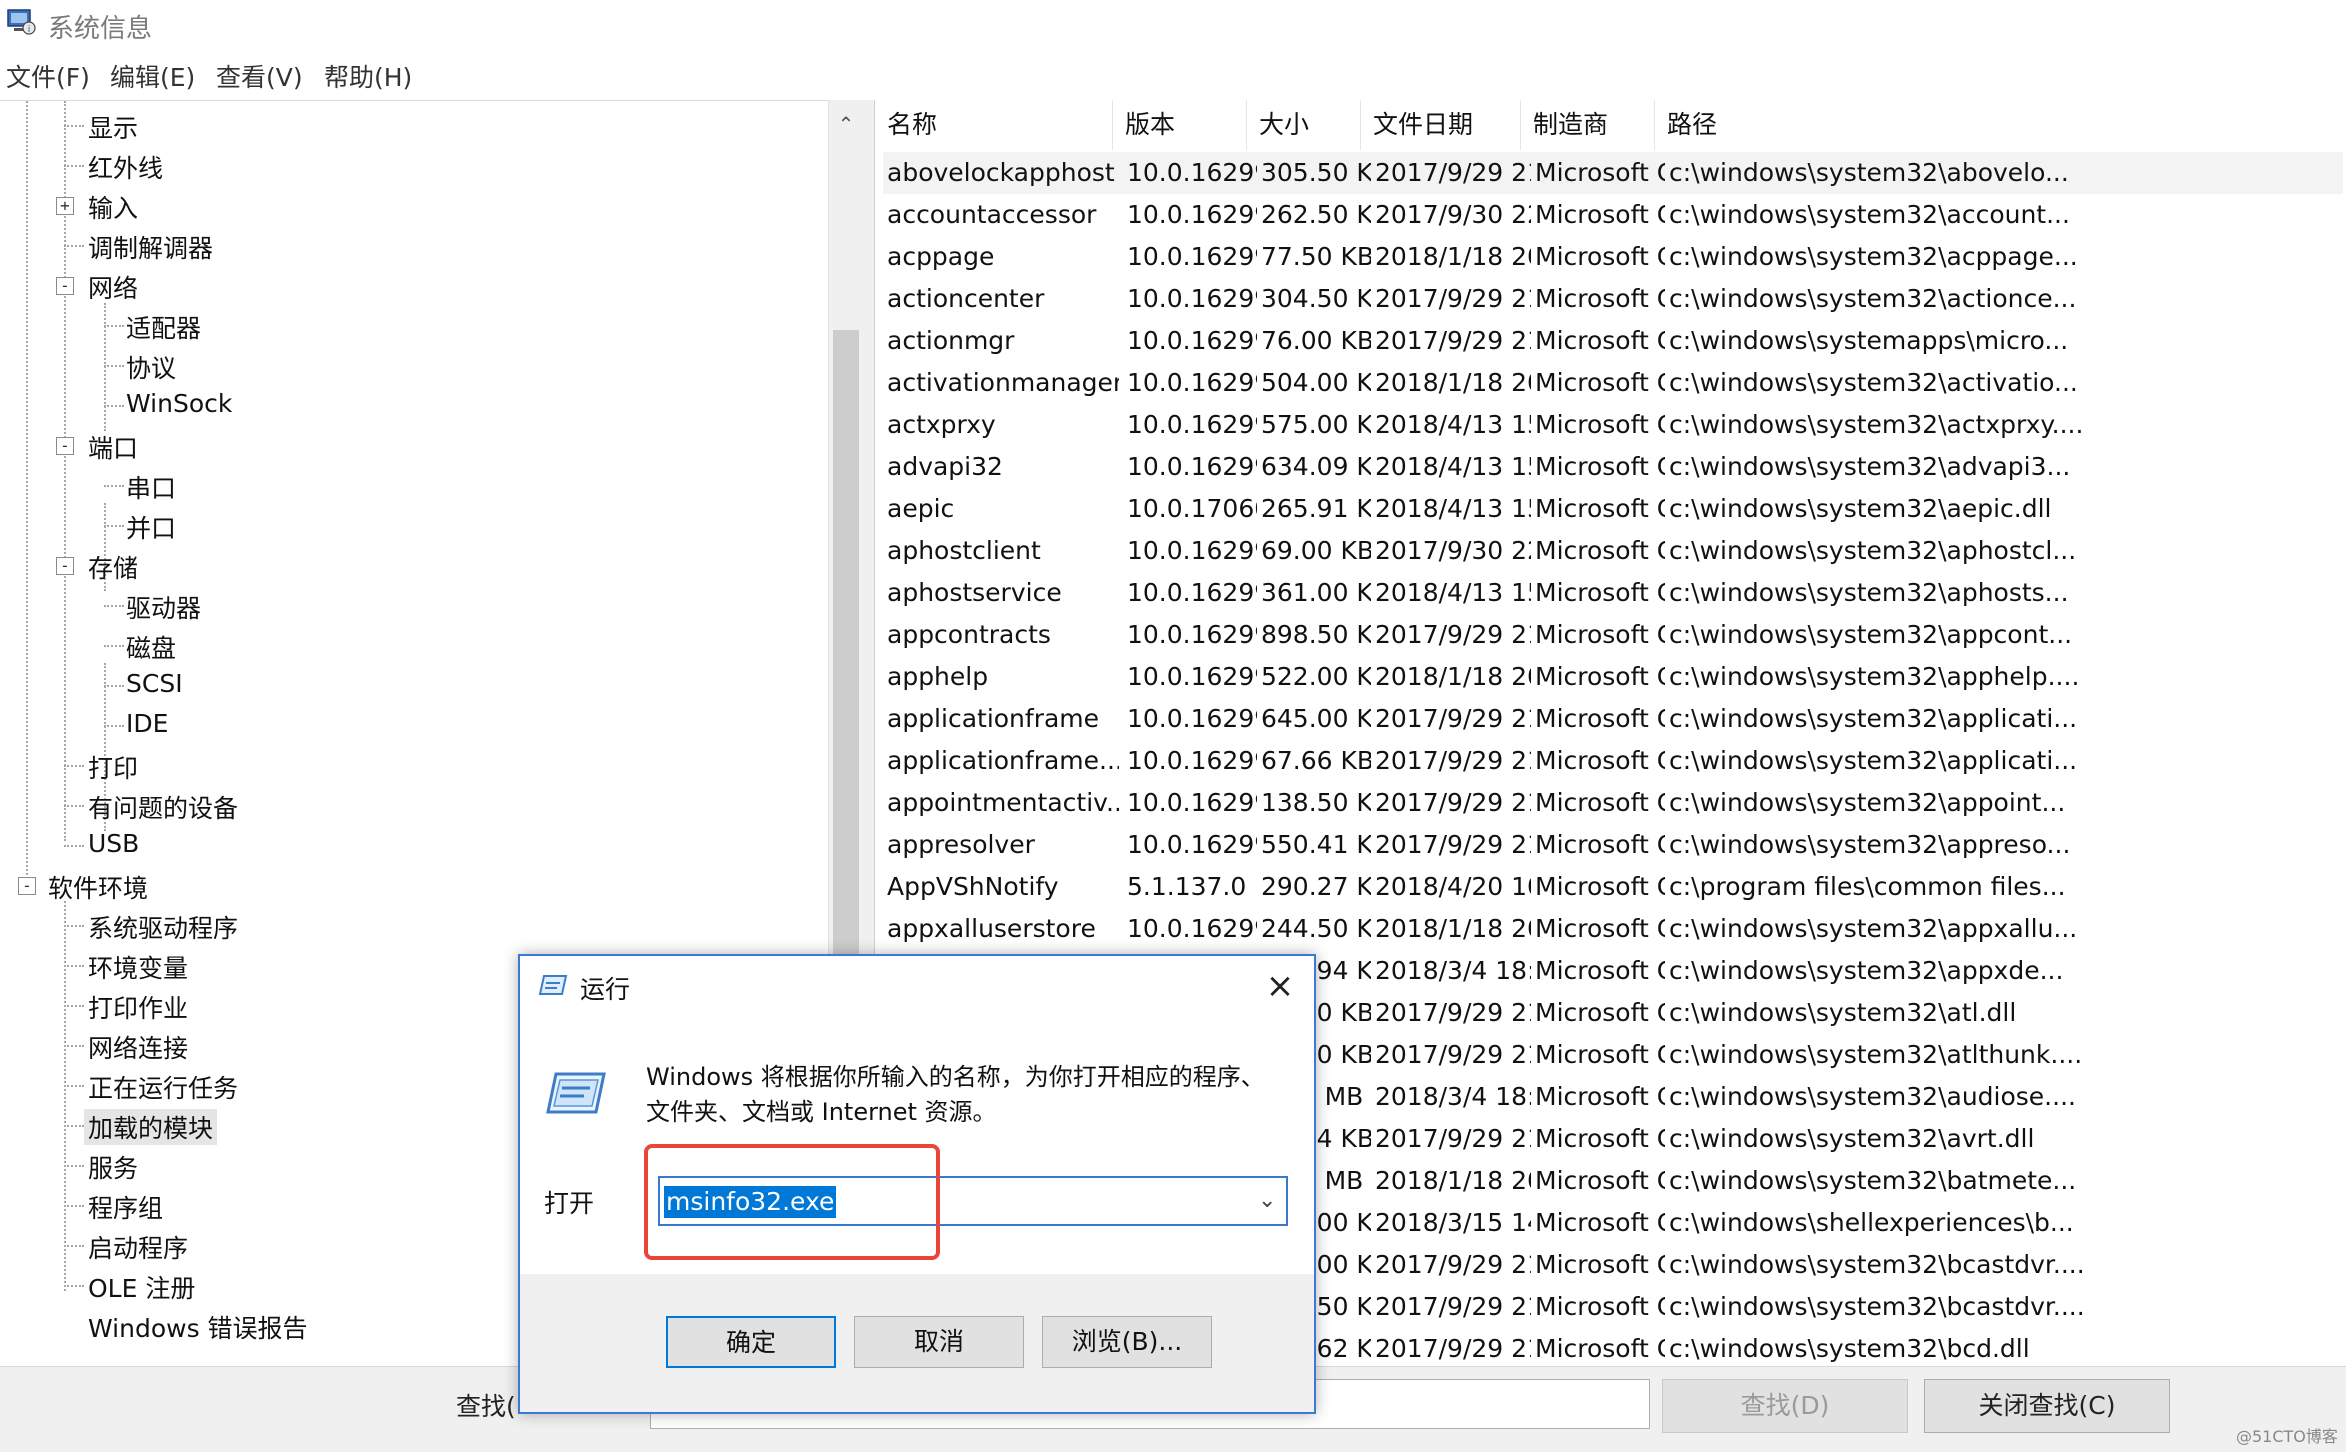  What do you see at coordinates (113, 567) in the screenshot?
I see `tree-item-storage: 存储` at bounding box center [113, 567].